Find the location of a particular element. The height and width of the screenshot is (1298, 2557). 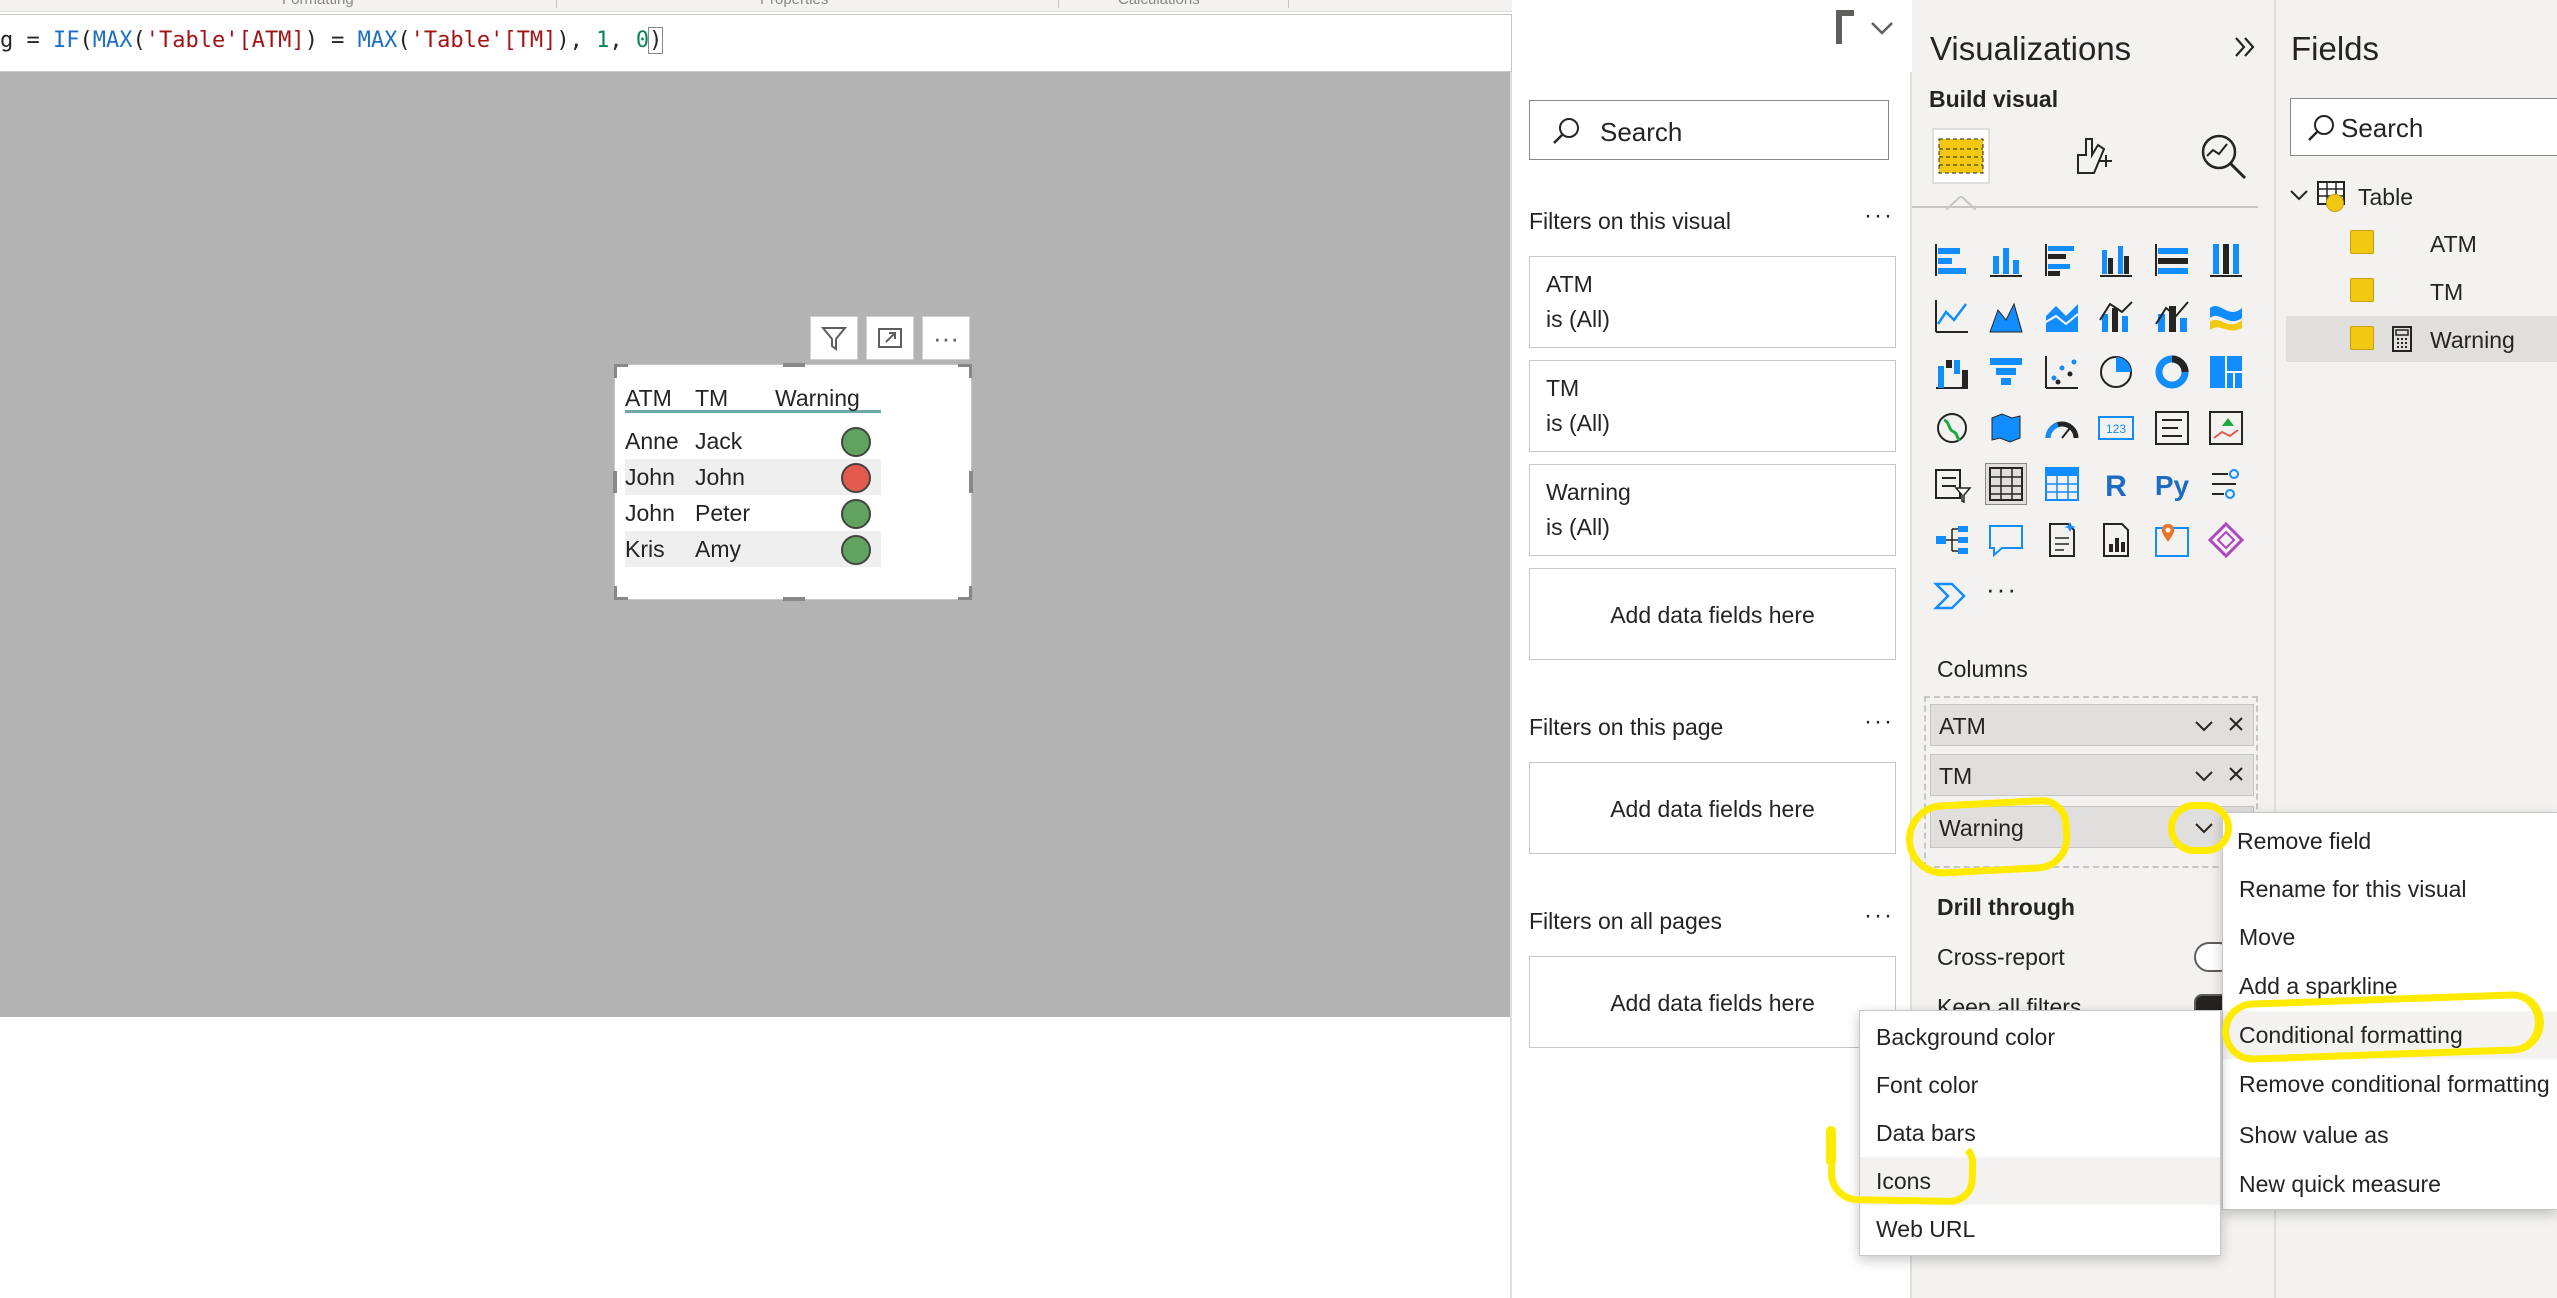

filter-button is located at coordinates (834, 338).